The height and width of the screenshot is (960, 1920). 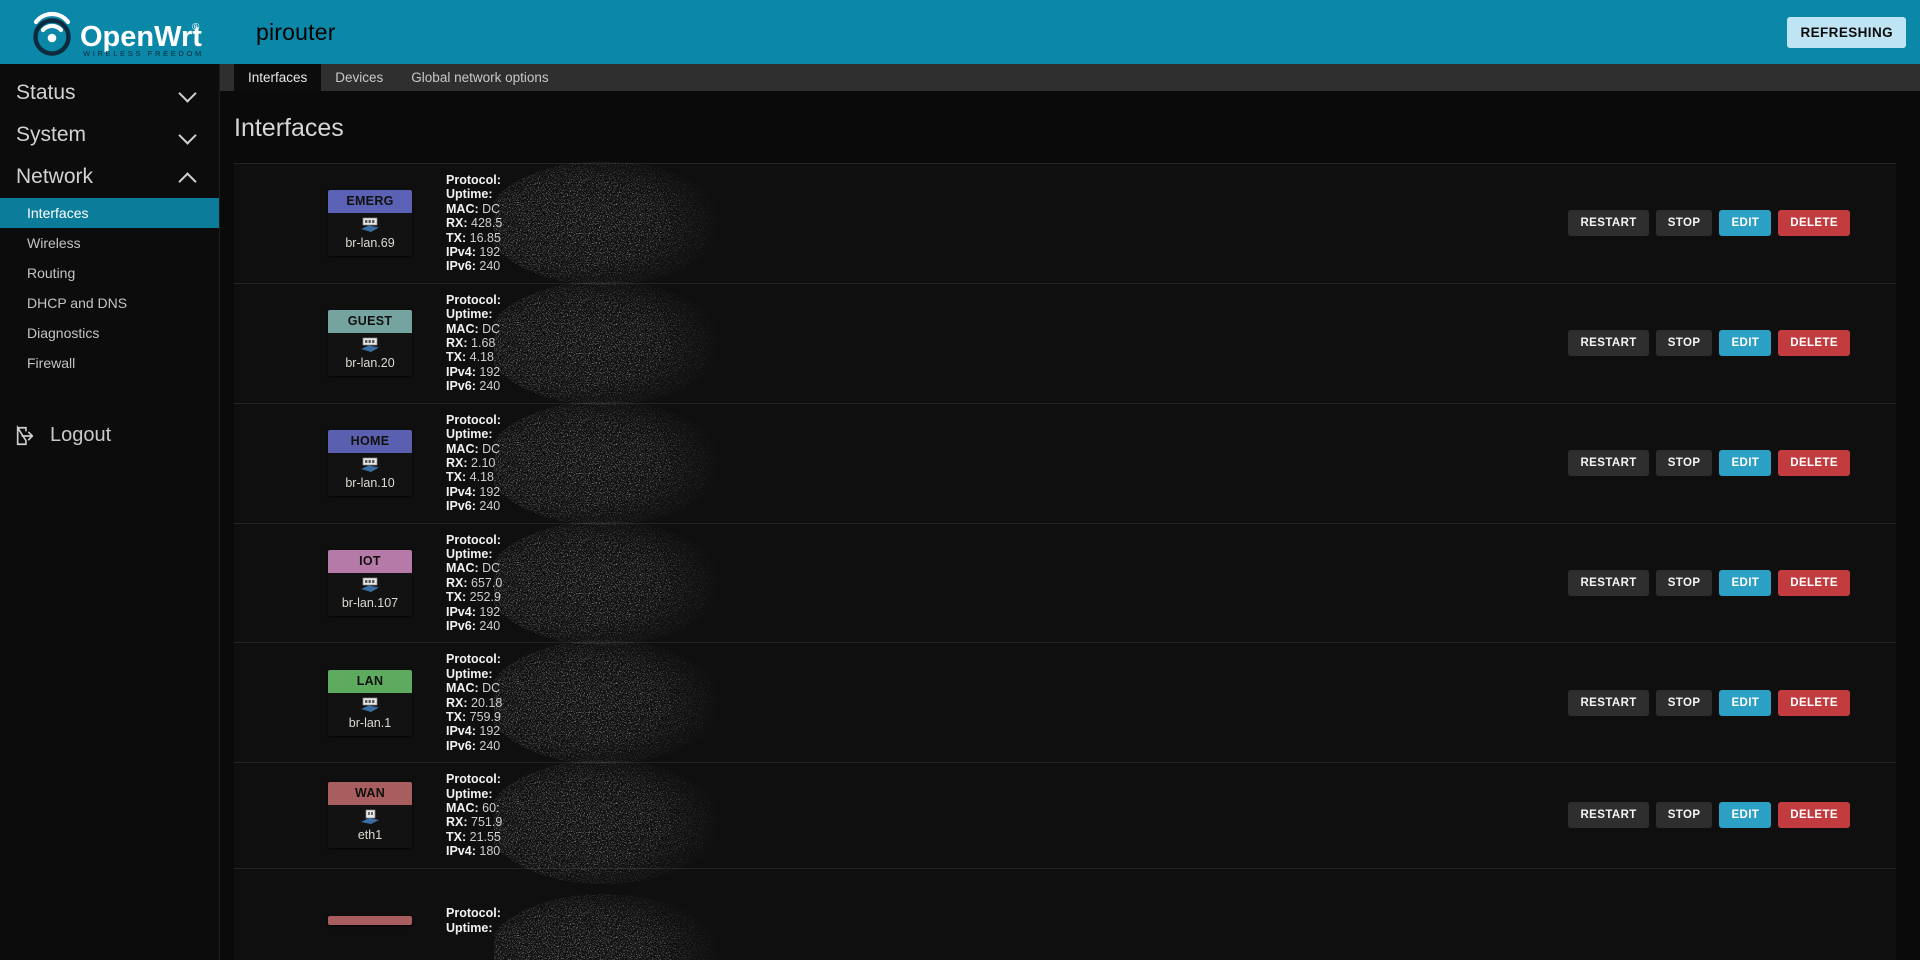 I want to click on sidebar-item-firewall: Firewall, so click(x=109, y=363).